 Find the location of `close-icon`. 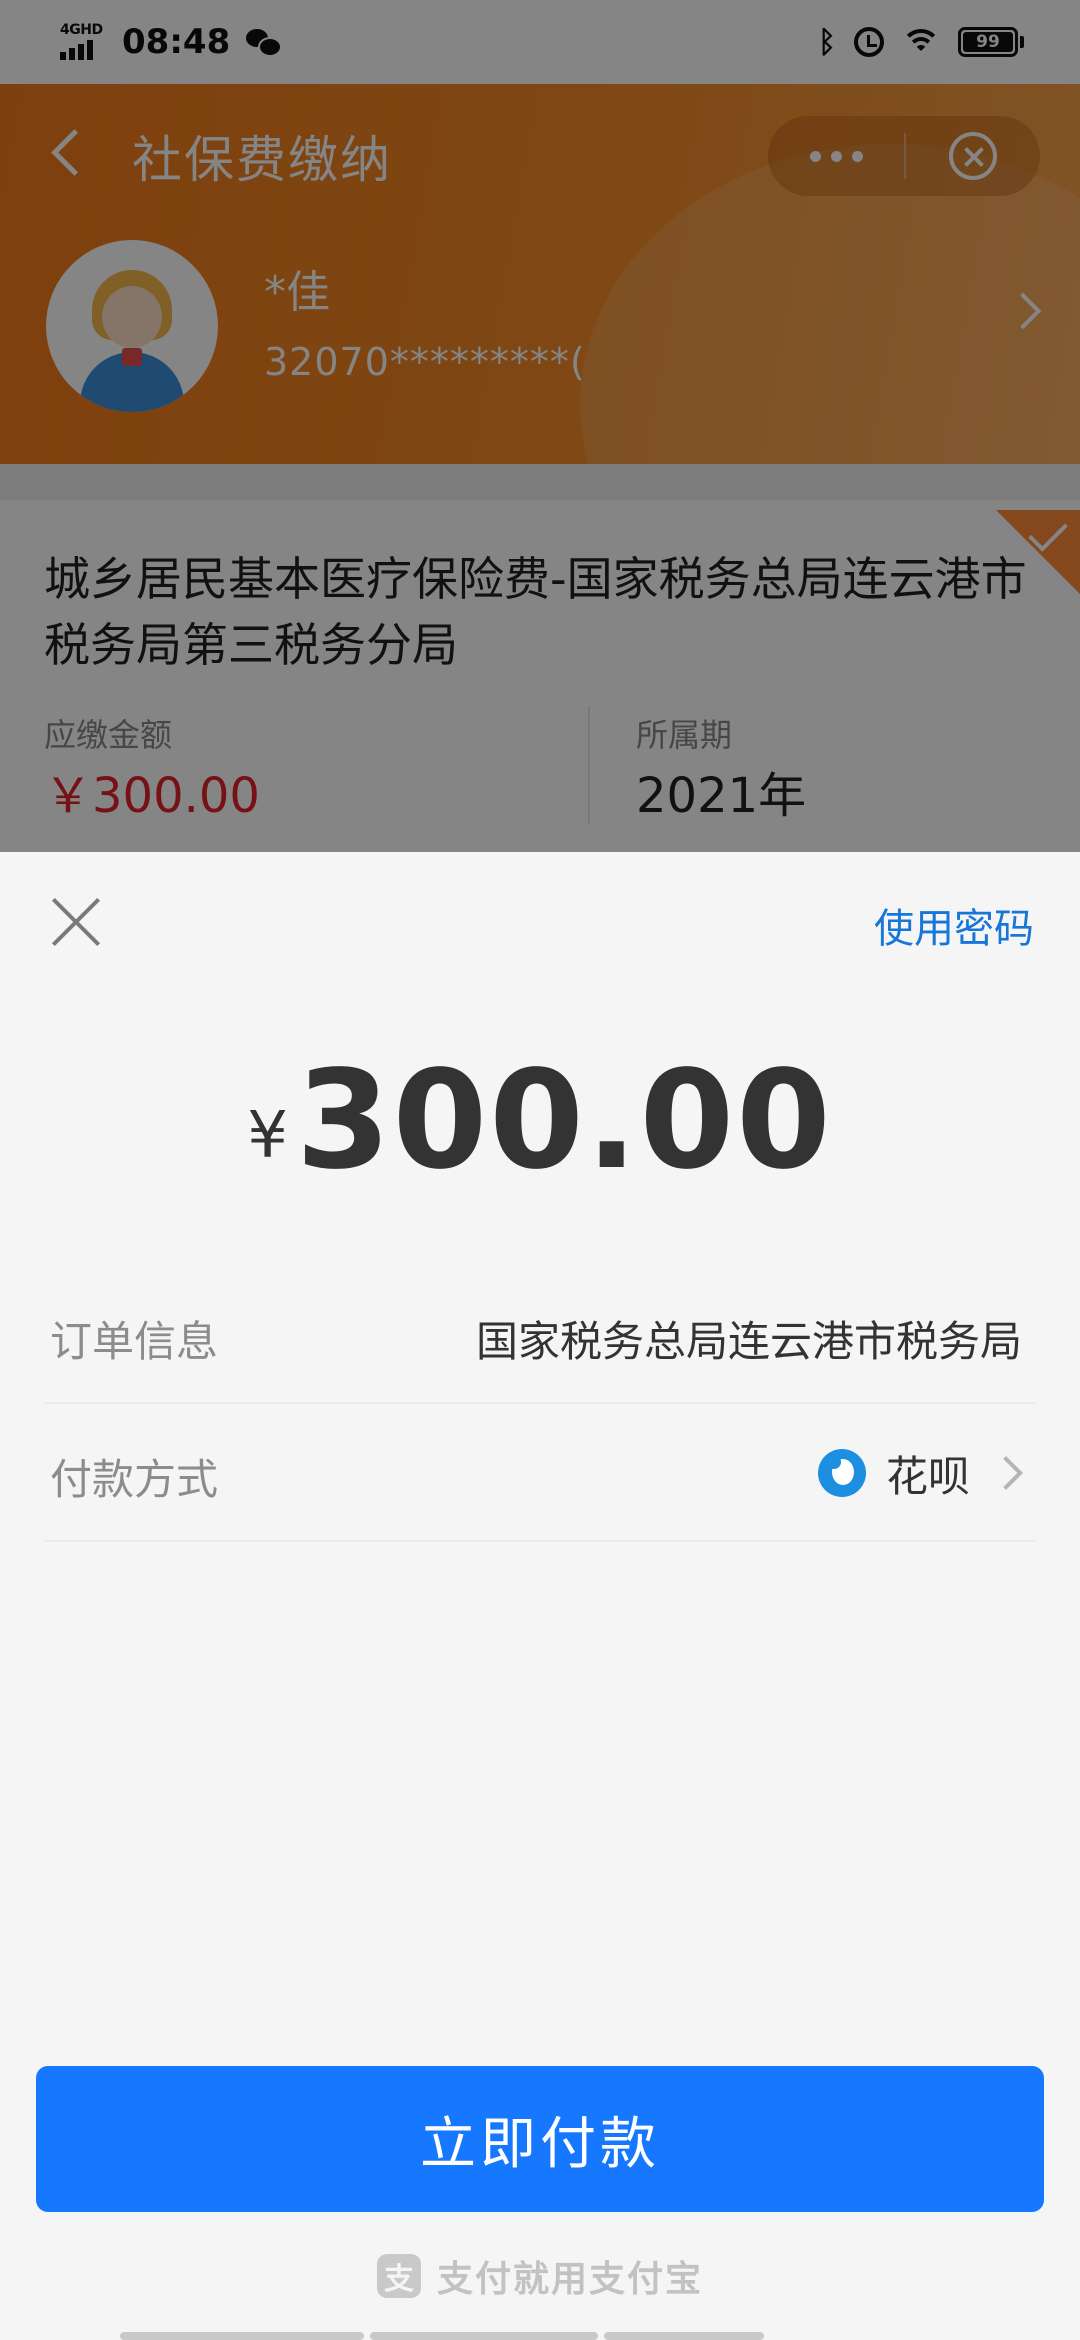

close-icon is located at coordinates (76, 922).